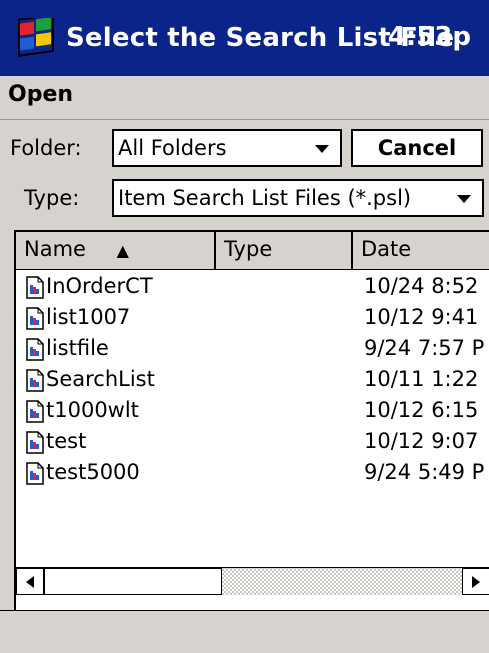 This screenshot has height=653, width=489. I want to click on type-label: Type:, so click(52, 198).